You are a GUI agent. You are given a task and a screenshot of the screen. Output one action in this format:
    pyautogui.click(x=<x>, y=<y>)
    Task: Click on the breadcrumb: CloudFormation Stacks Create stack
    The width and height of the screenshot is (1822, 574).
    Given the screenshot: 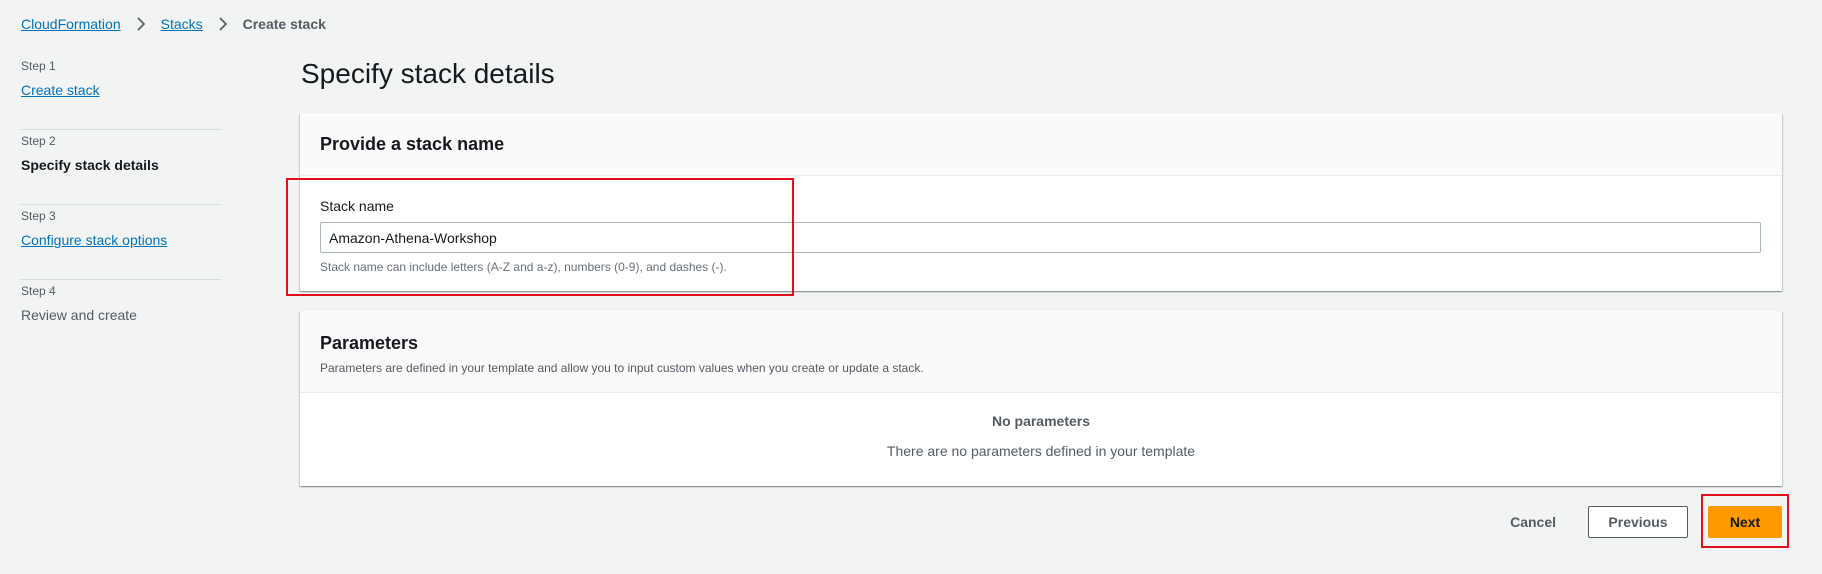 What is the action you would take?
    pyautogui.click(x=173, y=24)
    